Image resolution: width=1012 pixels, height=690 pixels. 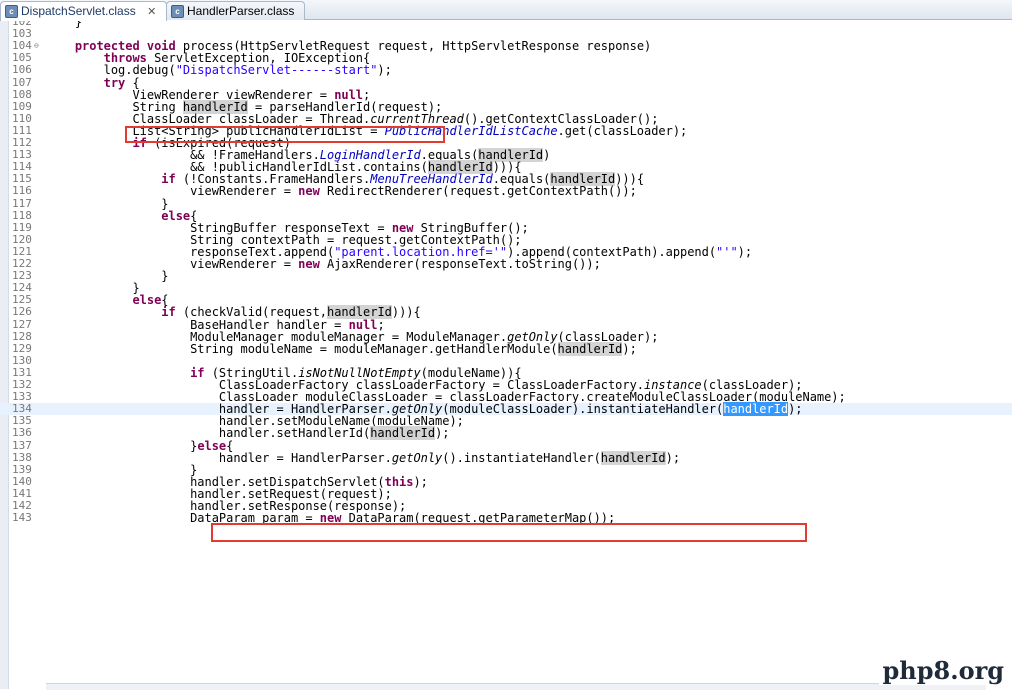 I want to click on code-text: }, so click(x=64, y=24).